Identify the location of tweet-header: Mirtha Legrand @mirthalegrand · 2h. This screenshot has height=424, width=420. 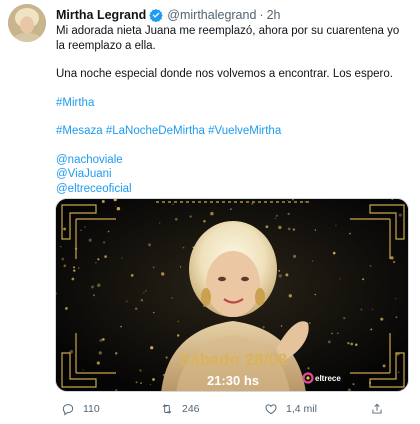
(168, 15).